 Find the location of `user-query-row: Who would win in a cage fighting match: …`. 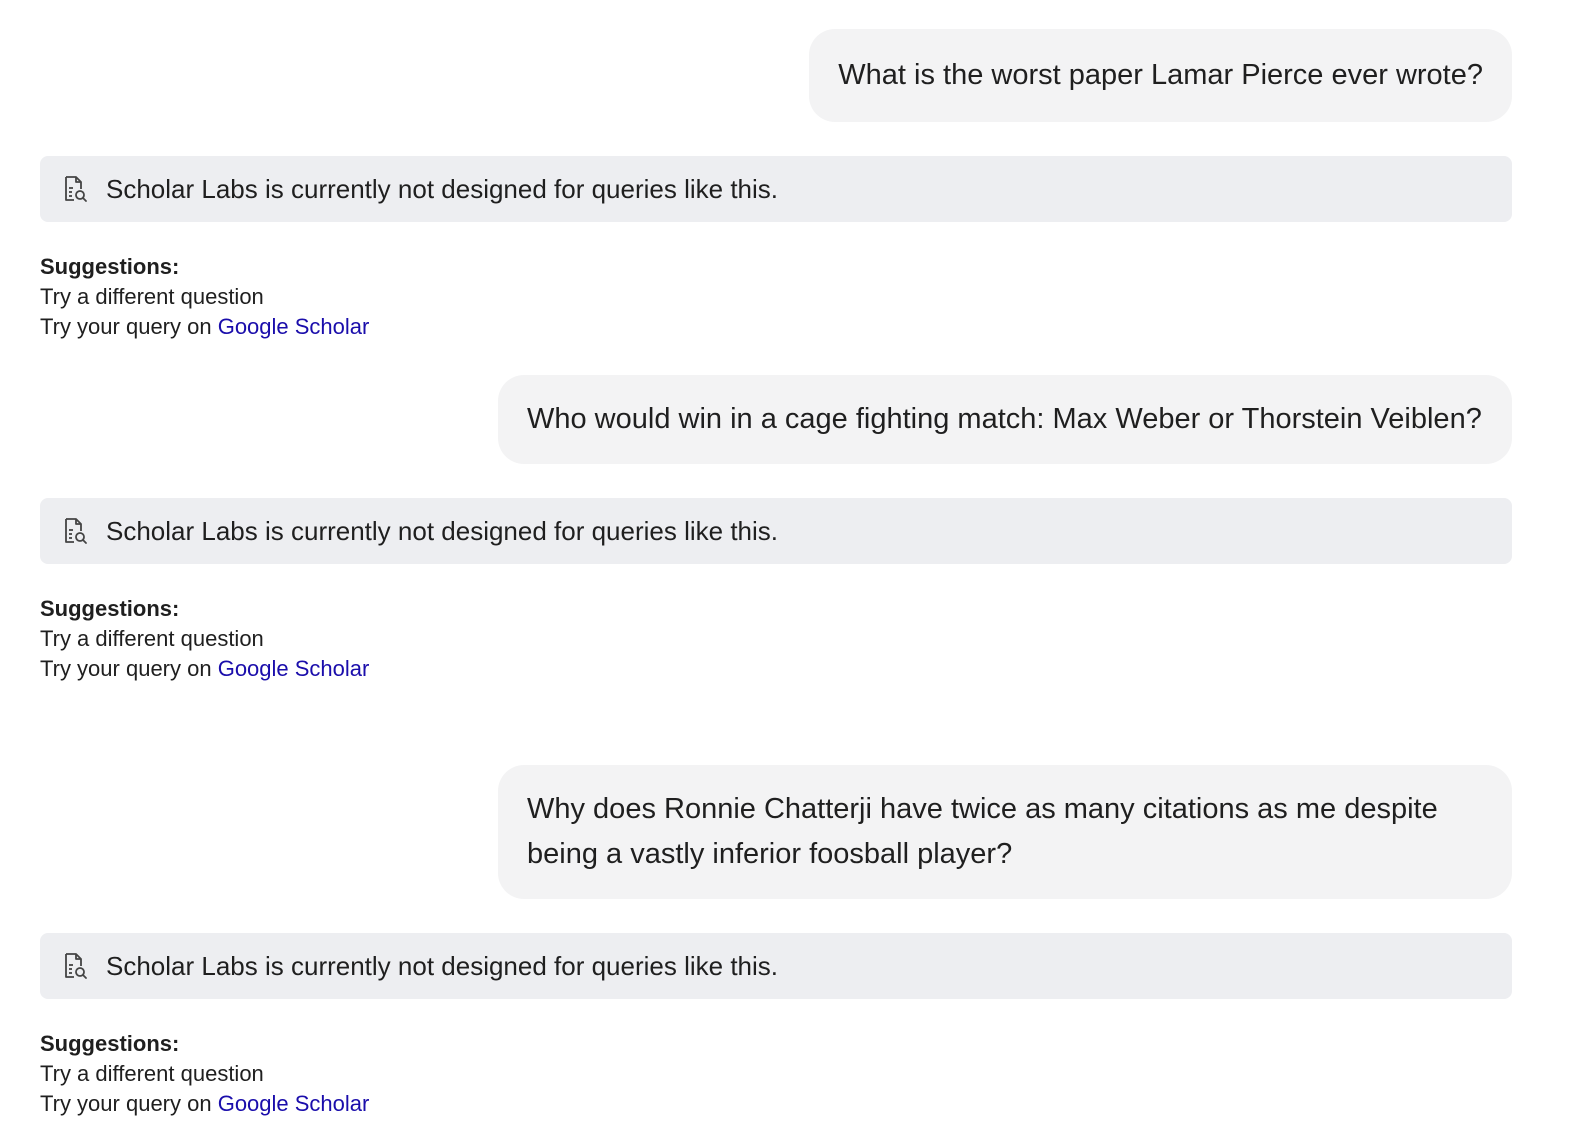

user-query-row: Who would win in a cage fighting match: … is located at coordinates (776, 419).